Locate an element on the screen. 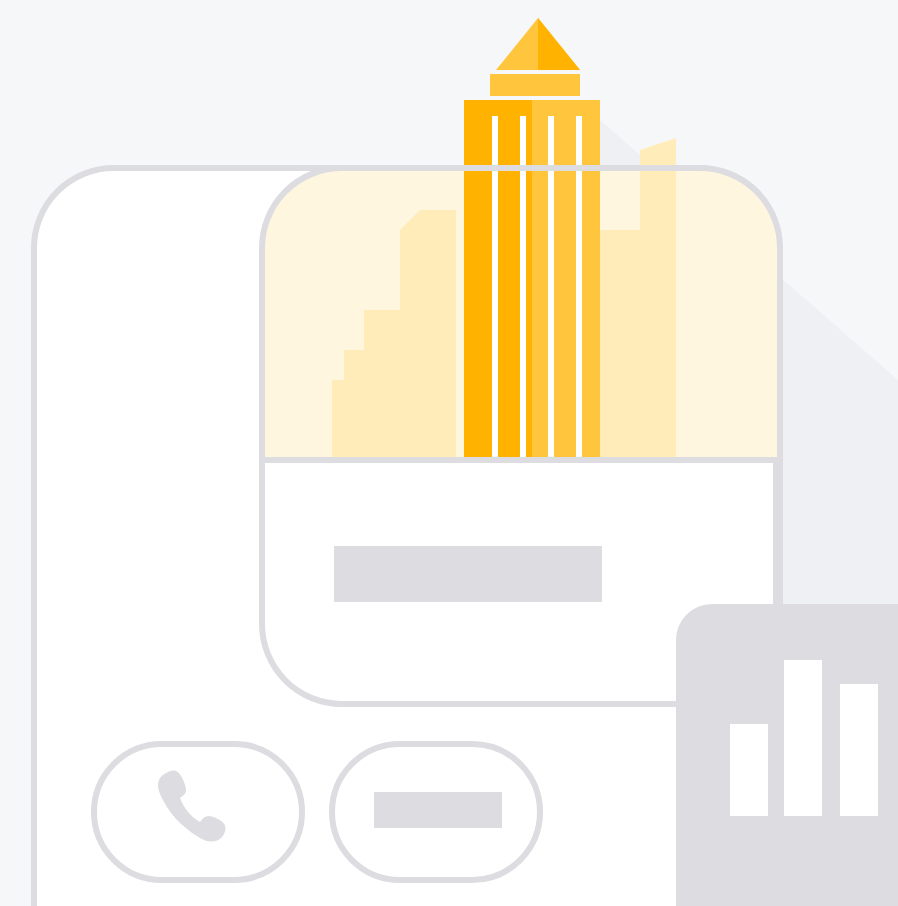 The height and width of the screenshot is (906, 898). placeholder-bar is located at coordinates (438, 810).